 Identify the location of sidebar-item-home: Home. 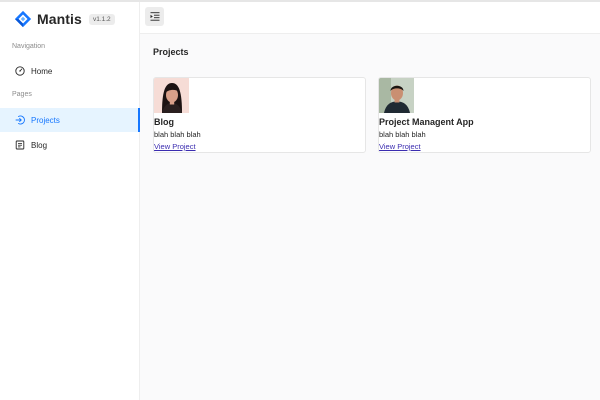
(70, 71).